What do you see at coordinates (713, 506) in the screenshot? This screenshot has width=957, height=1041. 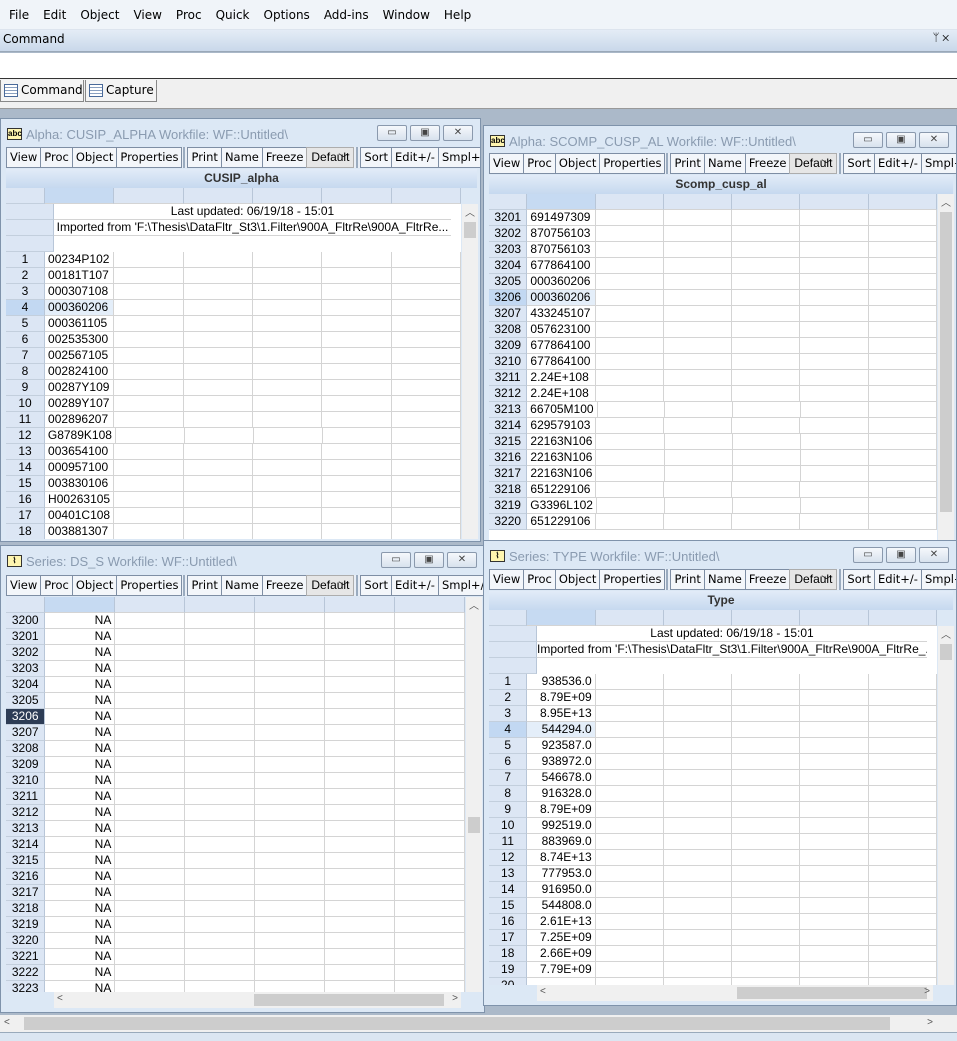 I see `table-row: 3219 G3396L102` at bounding box center [713, 506].